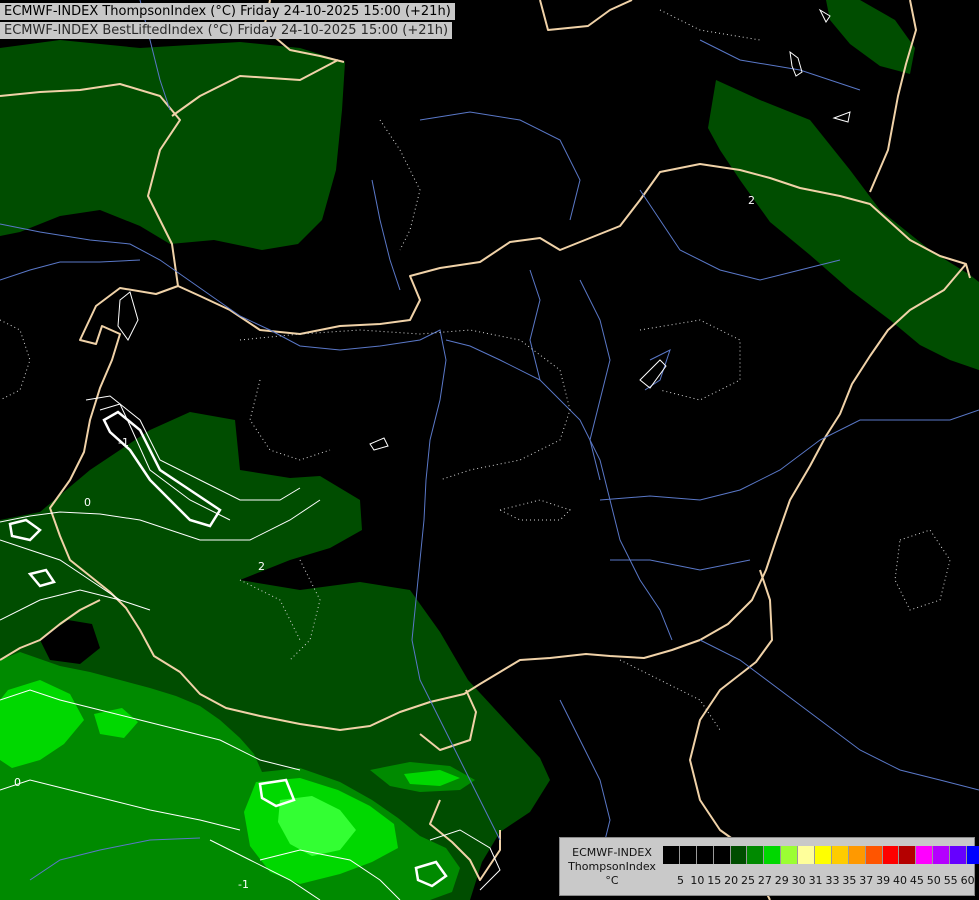 The image size is (979, 900). What do you see at coordinates (612, 852) in the screenshot?
I see `legend-title-line: ECMWF-INDEX` at bounding box center [612, 852].